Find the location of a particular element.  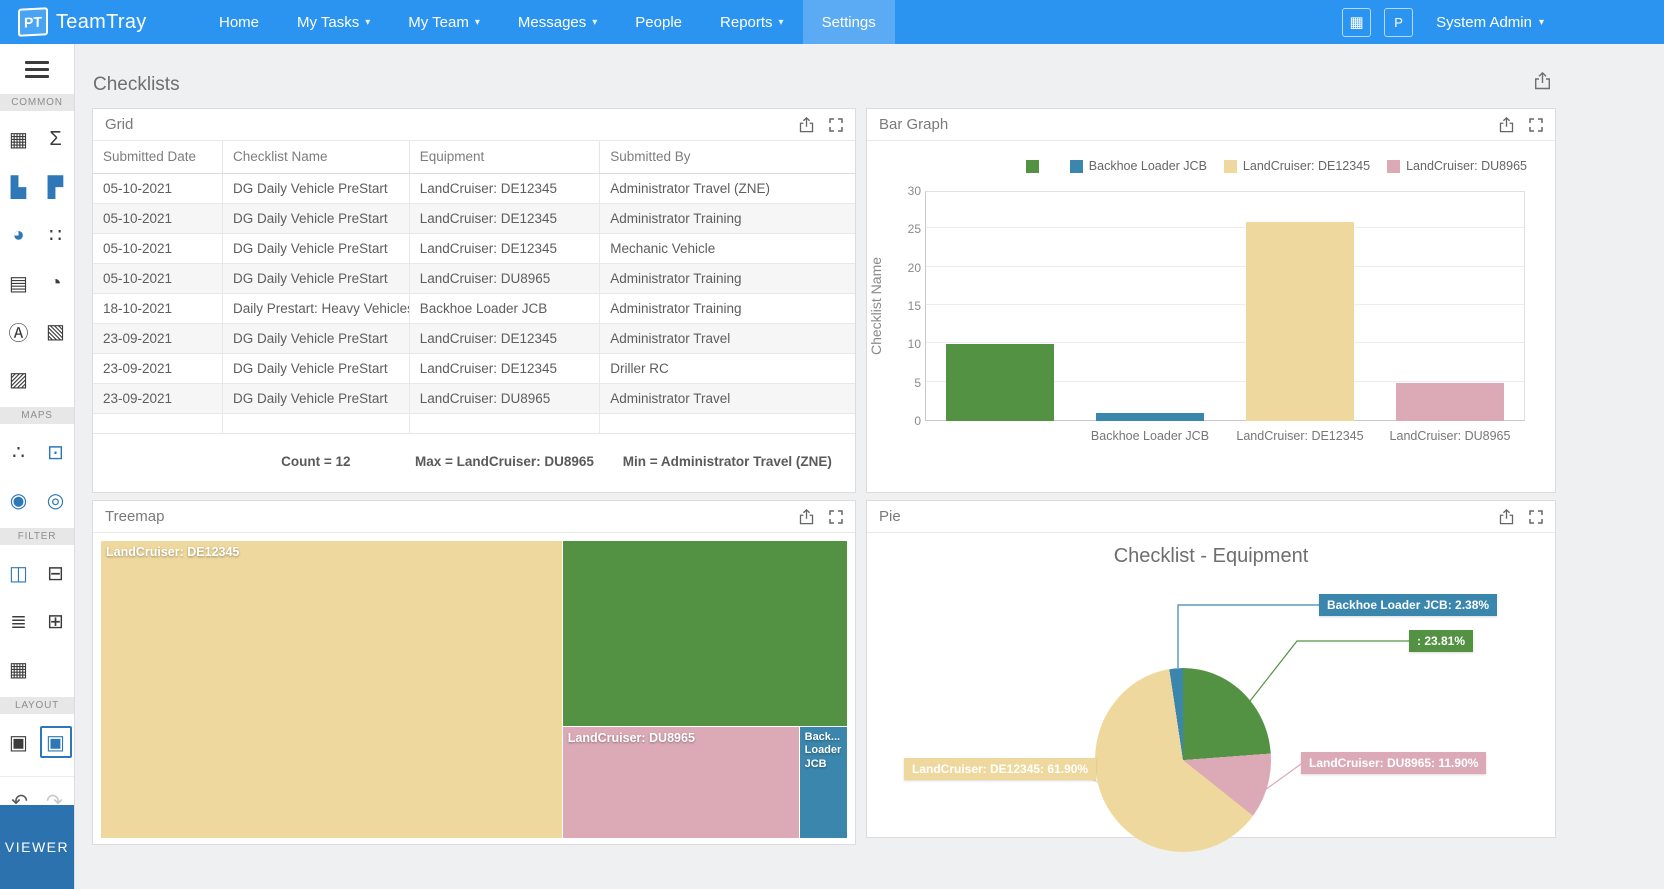

viewer-button: VIEWER is located at coordinates (37, 847).